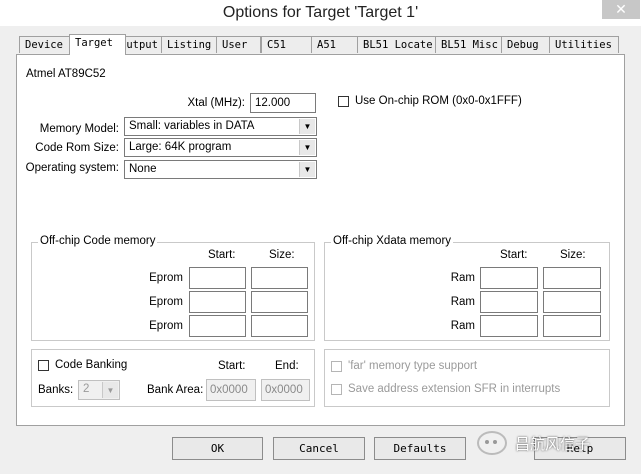 Image resolution: width=641 pixels, height=474 pixels. Describe the element at coordinates (285, 390) in the screenshot. I see `bank-area-end-input: 0x0000` at that location.